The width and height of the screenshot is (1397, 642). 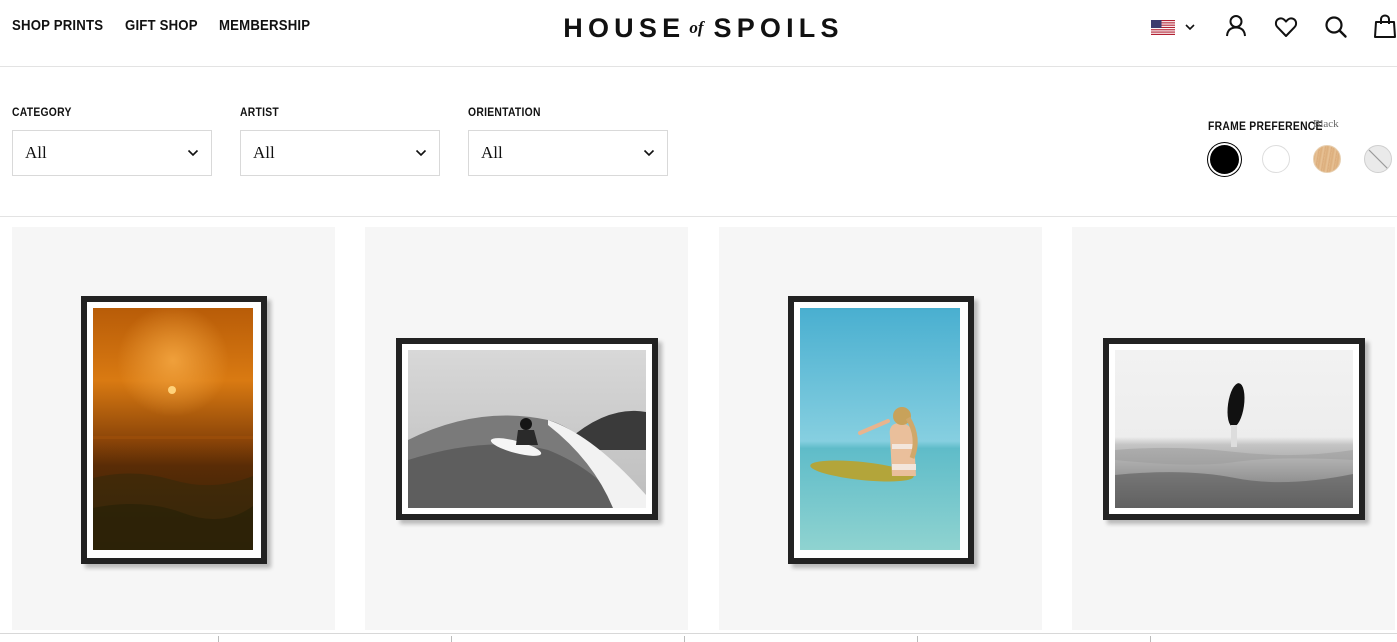 What do you see at coordinates (161, 25) in the screenshot?
I see `nav-gift-shop: GIFT SHOP` at bounding box center [161, 25].